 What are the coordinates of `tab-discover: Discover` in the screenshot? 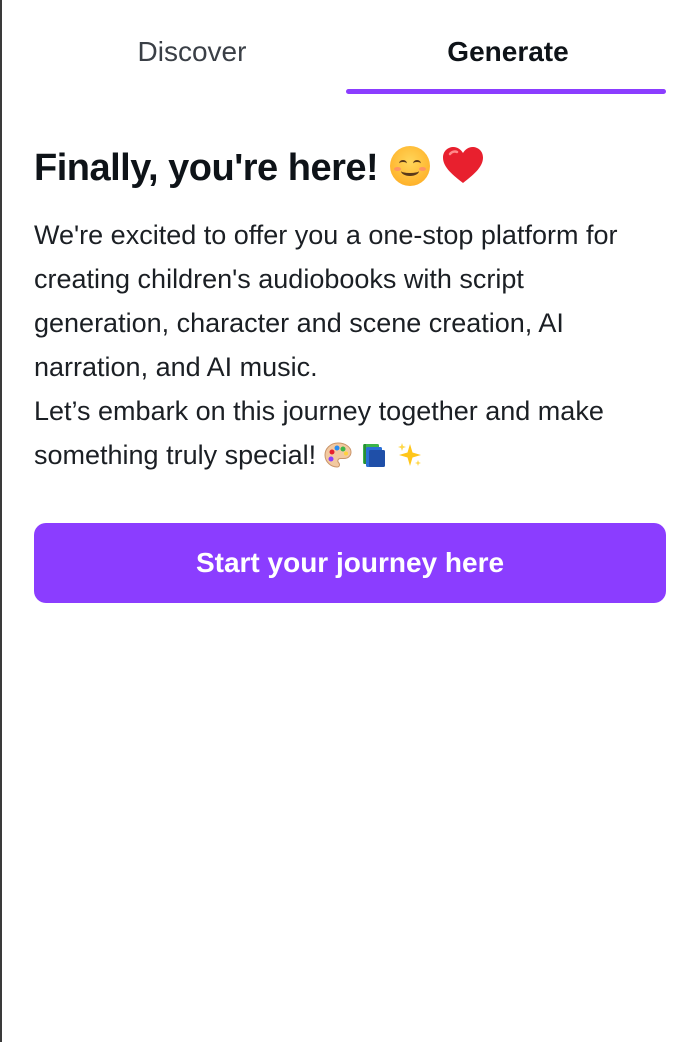 It's located at (192, 58).